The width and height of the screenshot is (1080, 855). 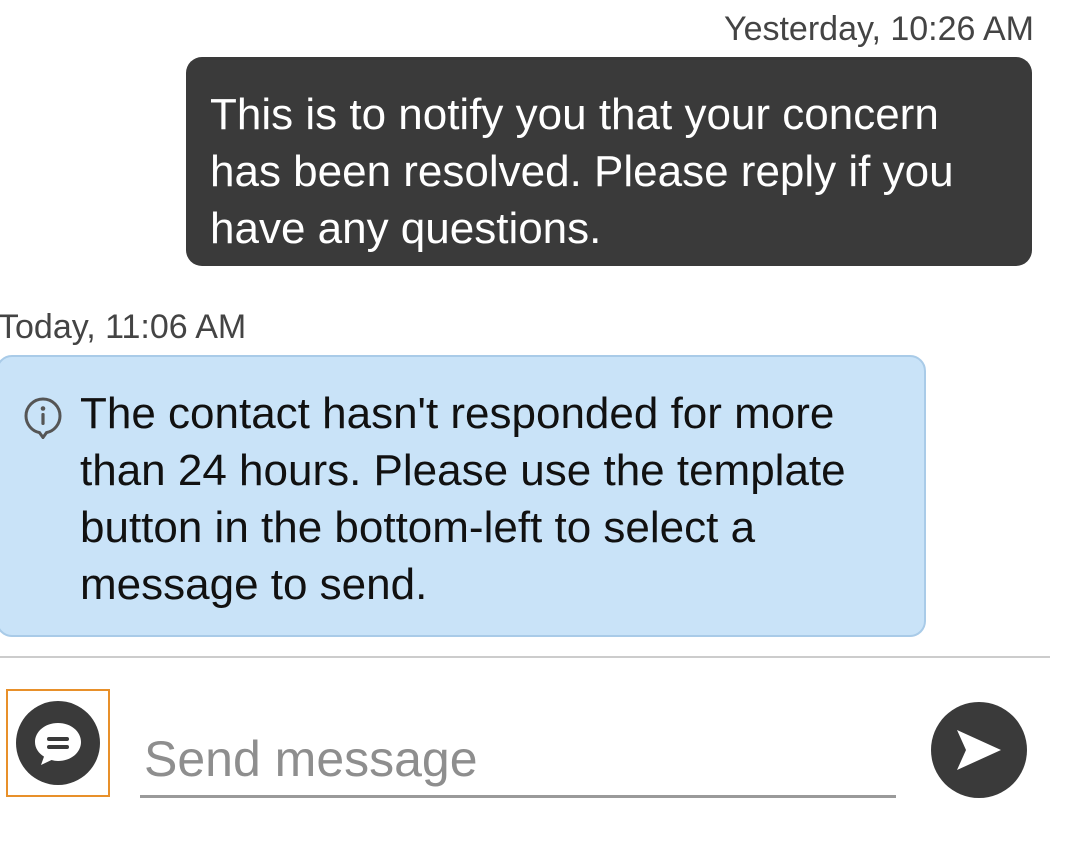 I want to click on chat-bubble-icon, so click(x=58, y=743).